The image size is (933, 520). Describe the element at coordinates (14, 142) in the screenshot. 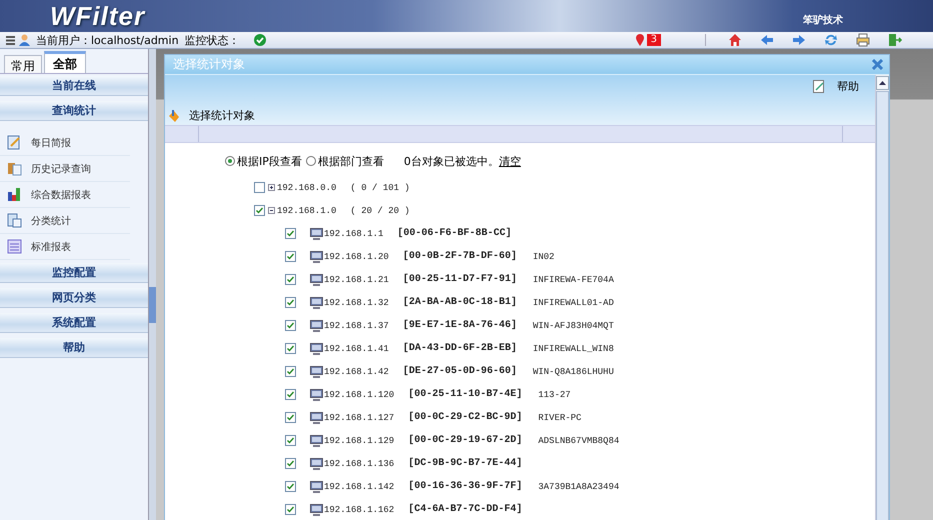

I see `notepad-pencil-icon` at that location.